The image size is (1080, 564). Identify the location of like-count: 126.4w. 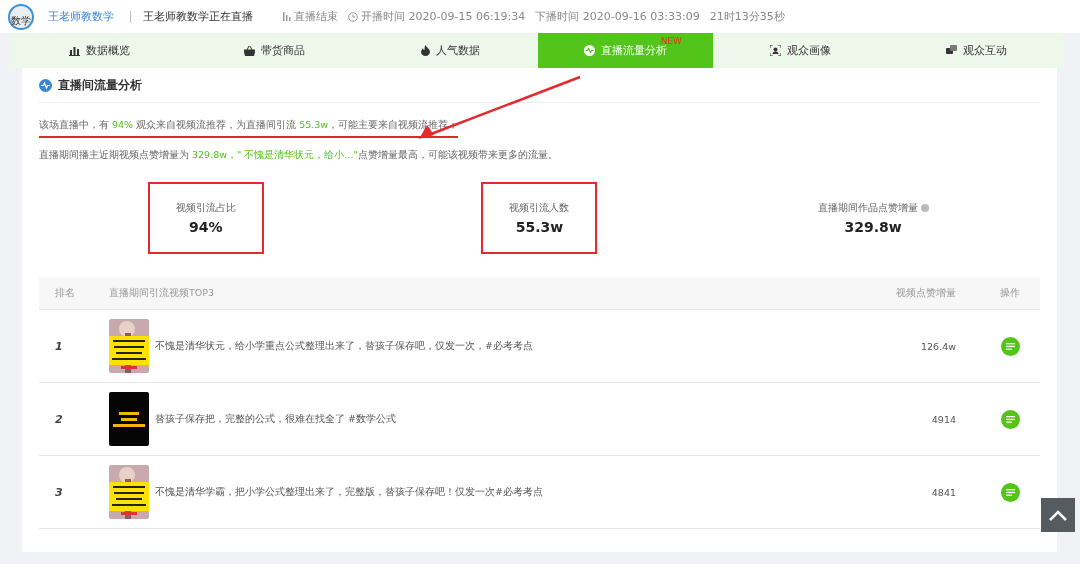
(938, 346).